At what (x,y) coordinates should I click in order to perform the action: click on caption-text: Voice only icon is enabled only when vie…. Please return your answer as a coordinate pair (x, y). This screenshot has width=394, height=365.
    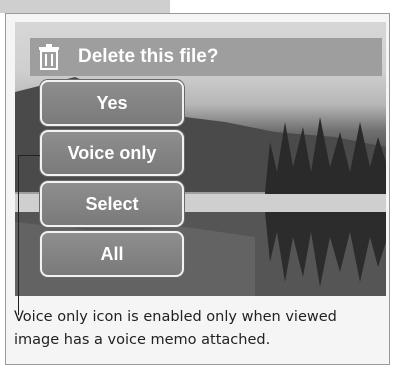
    Looking at the image, I should click on (175, 328).